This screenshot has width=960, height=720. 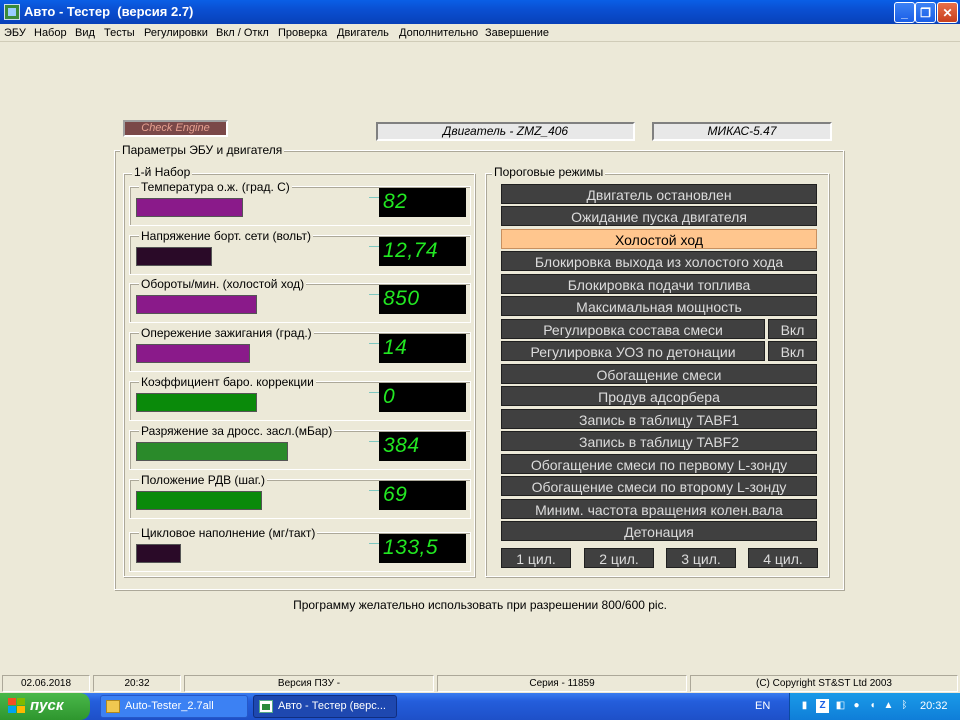 What do you see at coordinates (856, 706) in the screenshot?
I see `antivirus-icon: ●` at bounding box center [856, 706].